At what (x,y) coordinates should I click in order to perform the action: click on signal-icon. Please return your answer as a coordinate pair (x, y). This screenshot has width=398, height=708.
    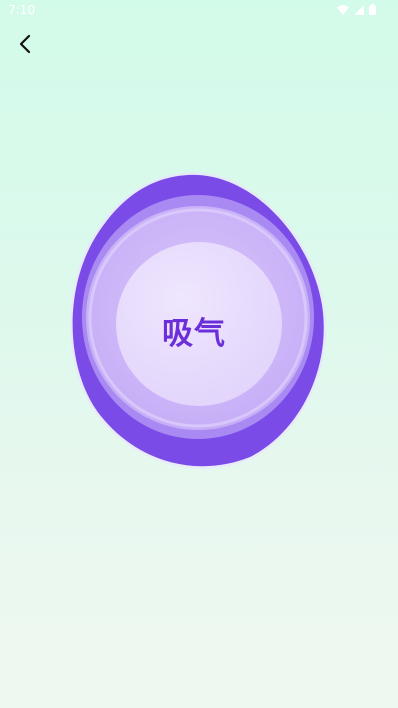
    Looking at the image, I should click on (359, 9).